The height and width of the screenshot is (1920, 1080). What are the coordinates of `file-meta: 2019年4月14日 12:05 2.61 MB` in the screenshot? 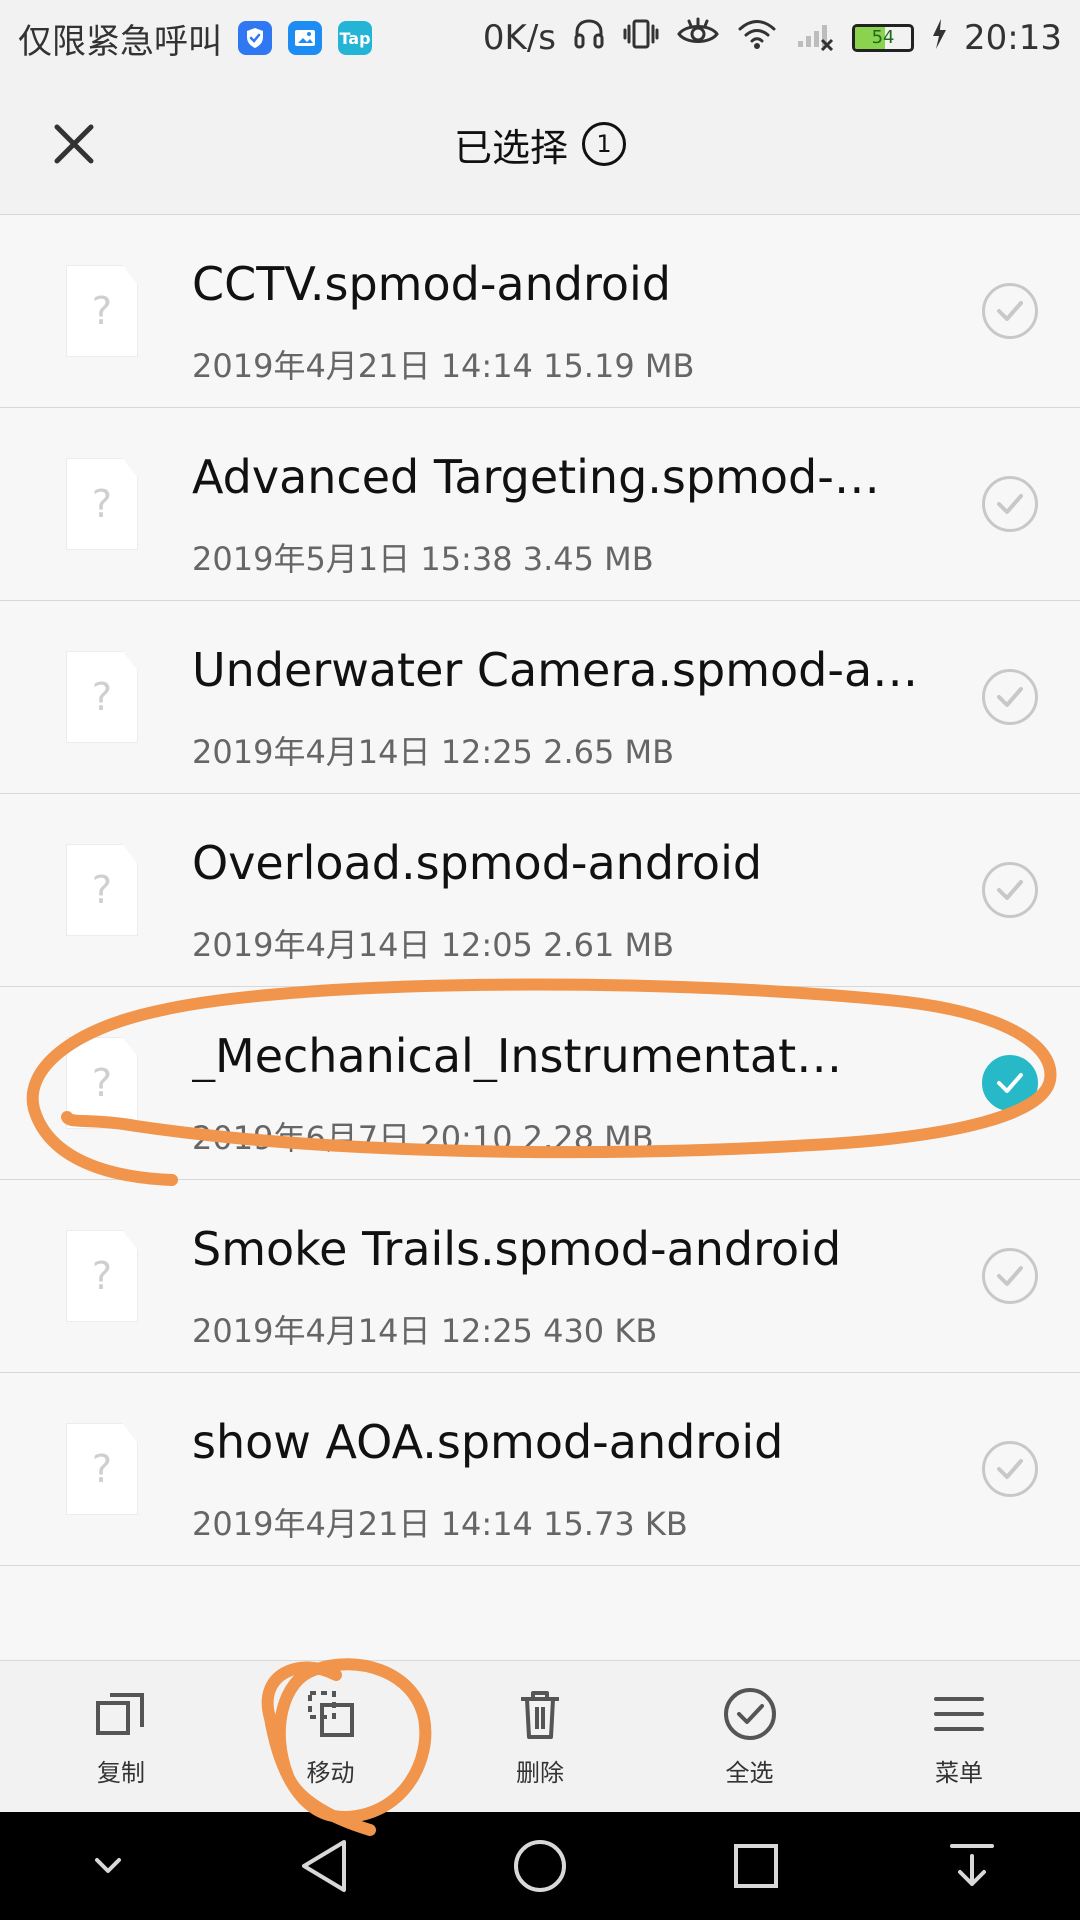 It's located at (433, 945).